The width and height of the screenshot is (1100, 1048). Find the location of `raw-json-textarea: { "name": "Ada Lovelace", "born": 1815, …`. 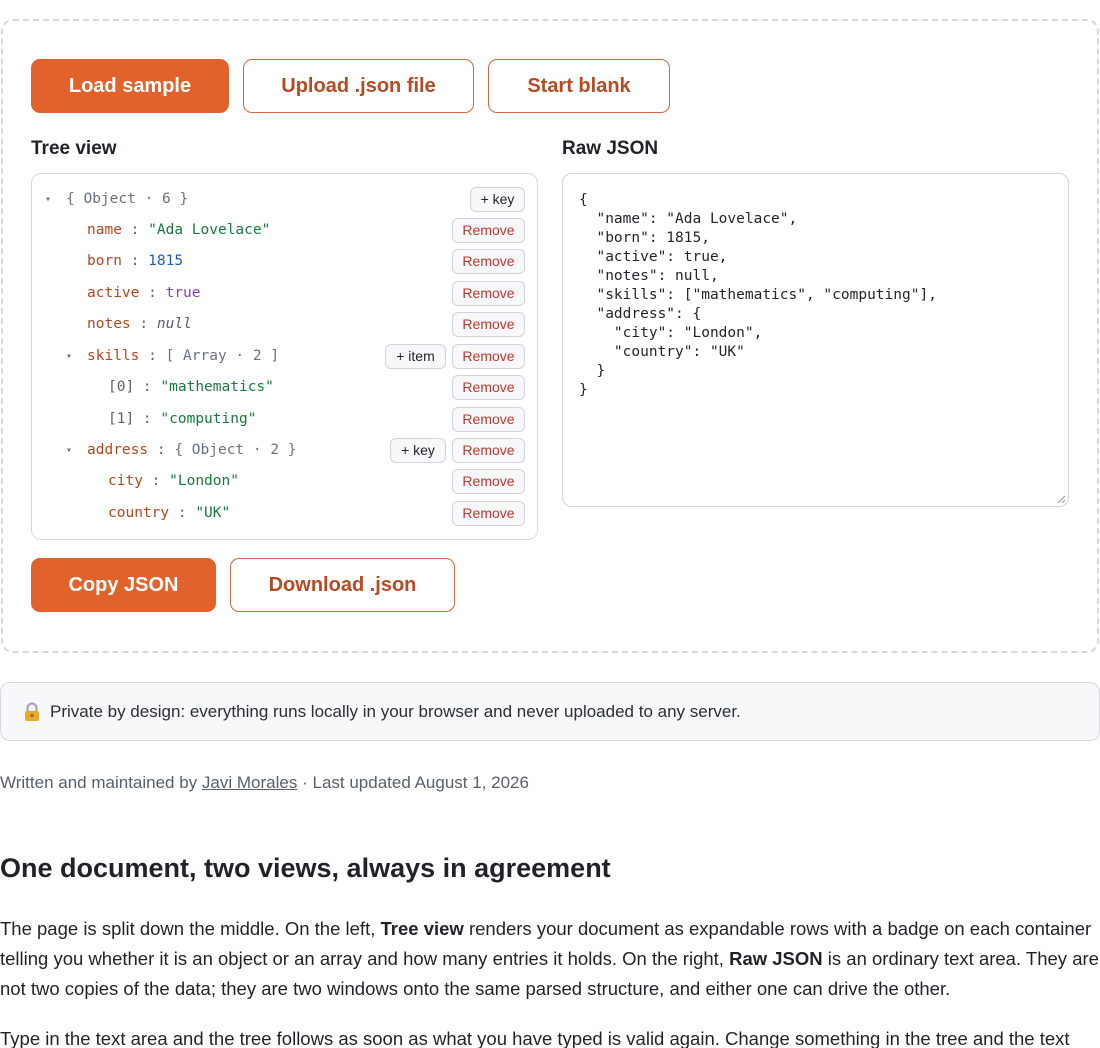

raw-json-textarea: { "name": "Ada Lovelace", "born": 1815, … is located at coordinates (815, 340).